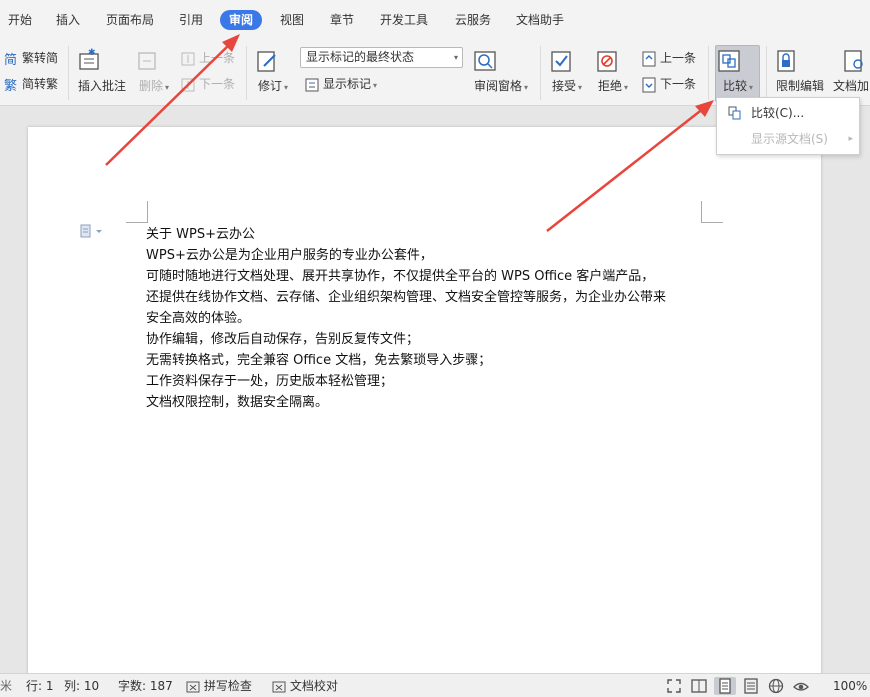 This screenshot has height=697, width=870. I want to click on status-col: 列: 10, so click(82, 686).